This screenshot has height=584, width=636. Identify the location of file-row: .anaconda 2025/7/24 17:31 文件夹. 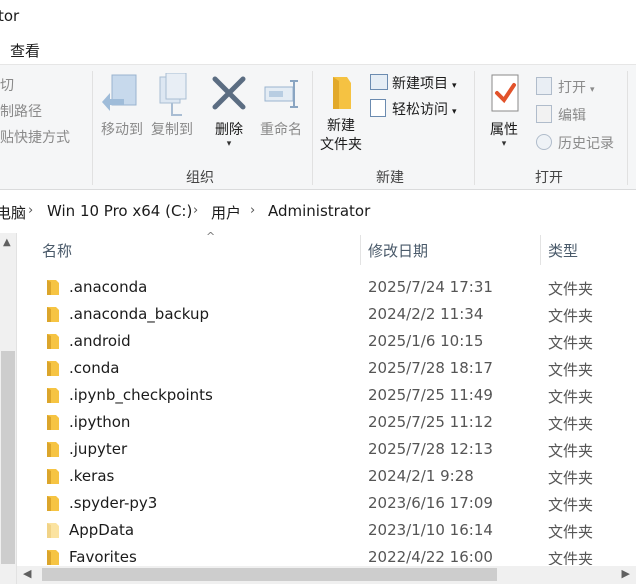
(326, 288).